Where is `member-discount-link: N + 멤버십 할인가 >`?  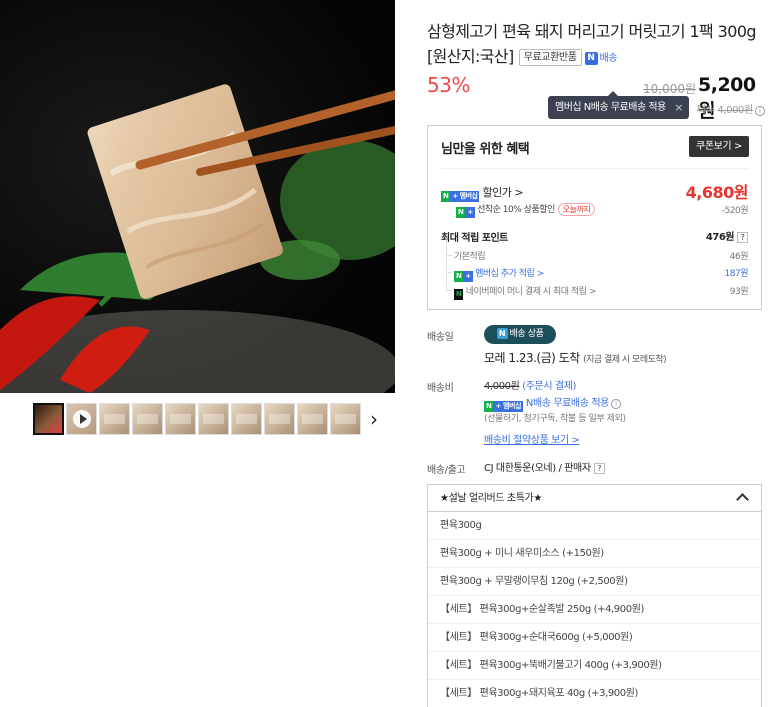 member-discount-link: N + 멤버십 할인가 > is located at coordinates (482, 193).